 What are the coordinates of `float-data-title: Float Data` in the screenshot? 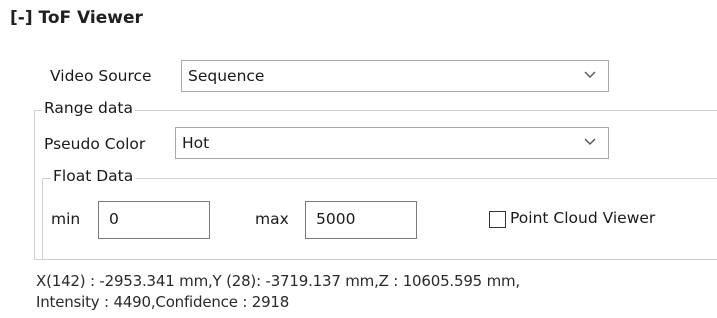 It's located at (93, 176).